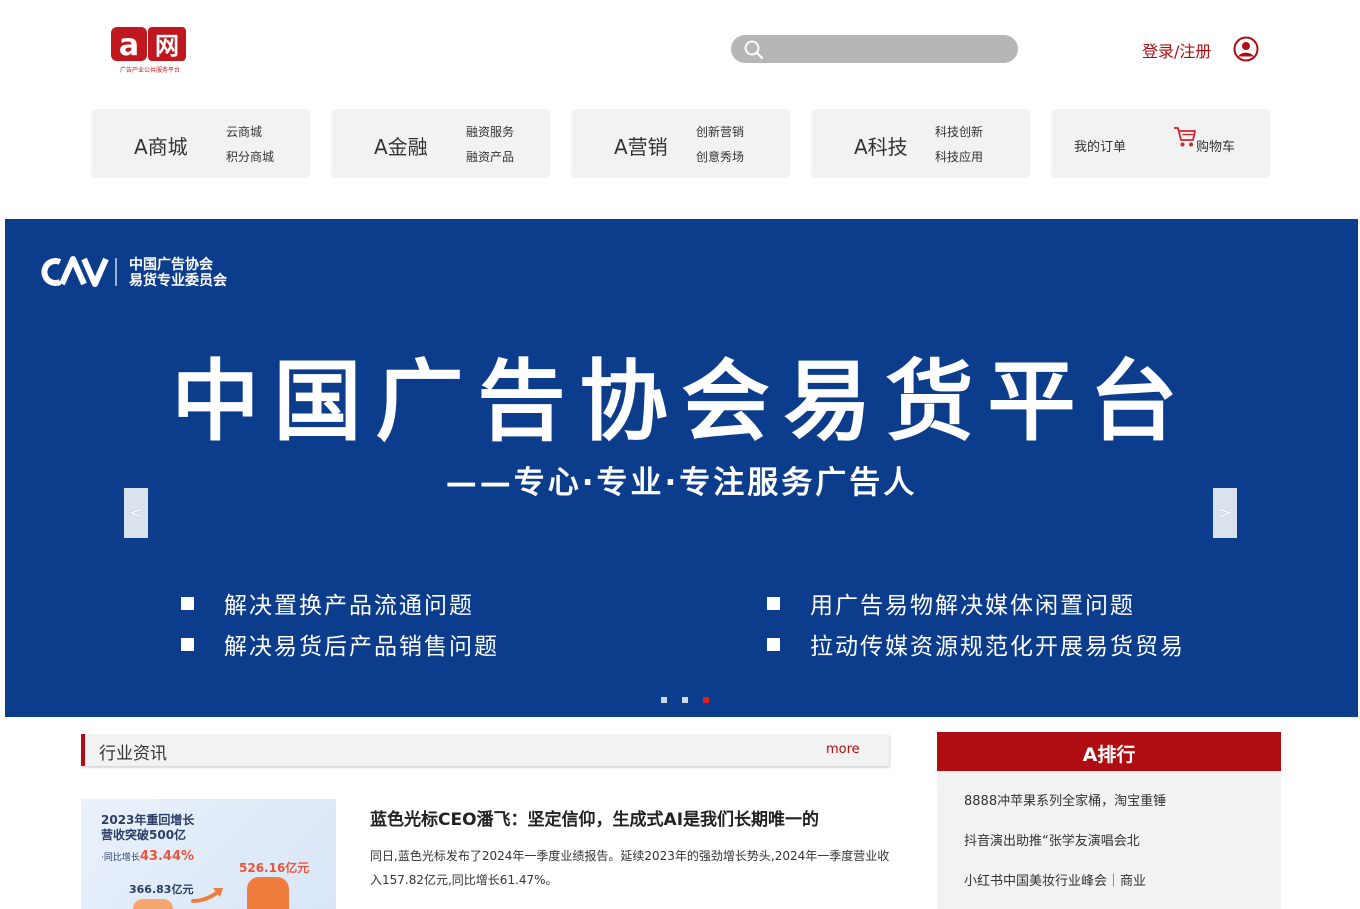 The width and height of the screenshot is (1360, 909). Describe the element at coordinates (150, 70) in the screenshot. I see `logo-tagline: 广告产业公共服务平台` at that location.